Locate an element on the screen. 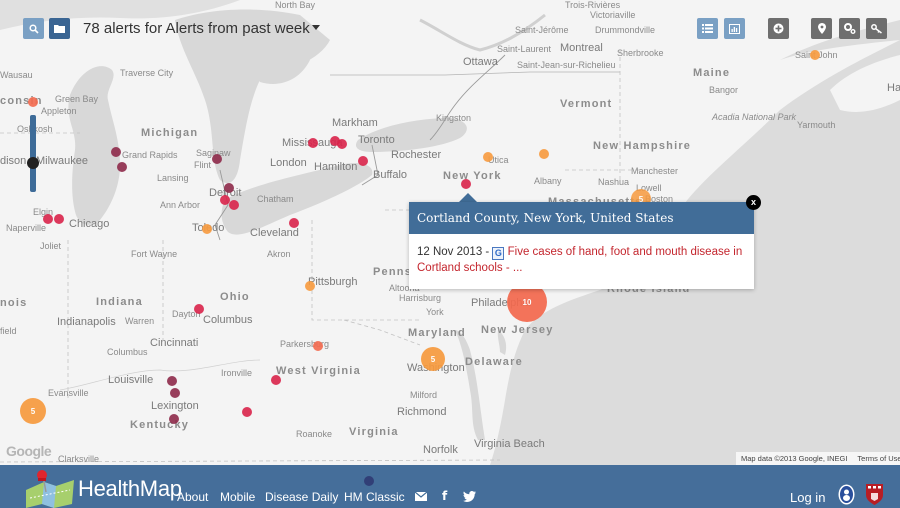 Image resolution: width=900 pixels, height=508 pixels. map-label-vermont: Vermont is located at coordinates (586, 104).